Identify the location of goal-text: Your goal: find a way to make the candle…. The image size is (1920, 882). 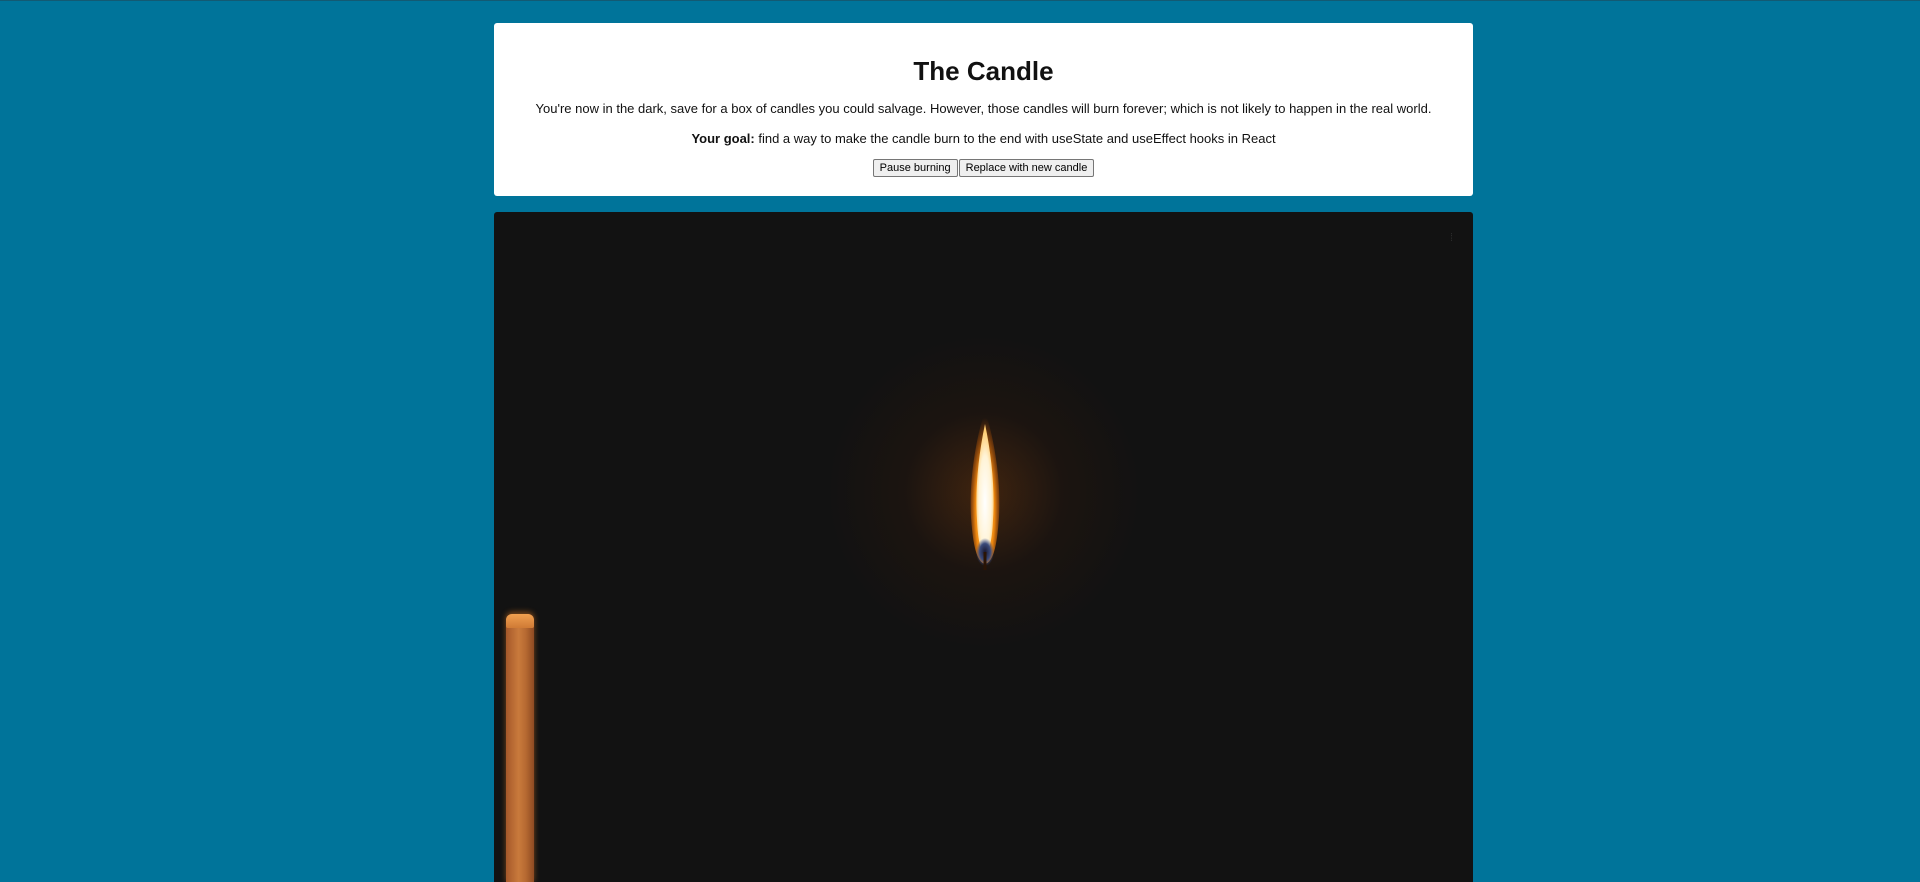
(983, 139).